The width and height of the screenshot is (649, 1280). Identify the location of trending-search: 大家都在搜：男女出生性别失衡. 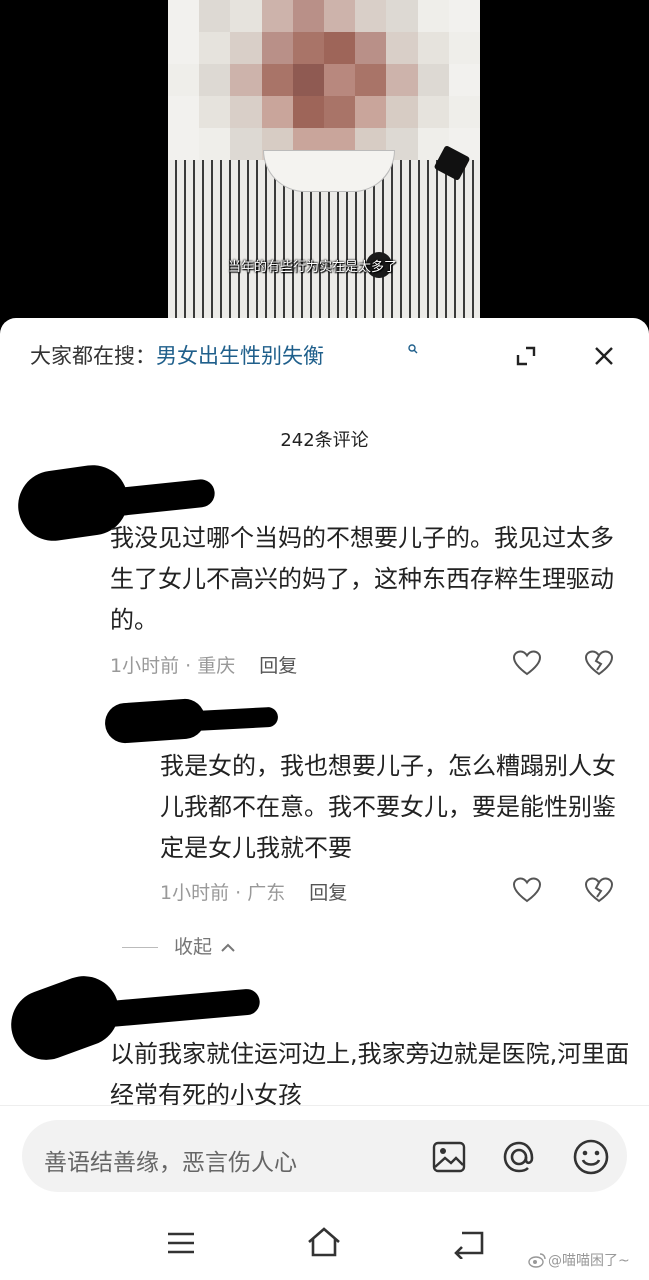
(177, 355).